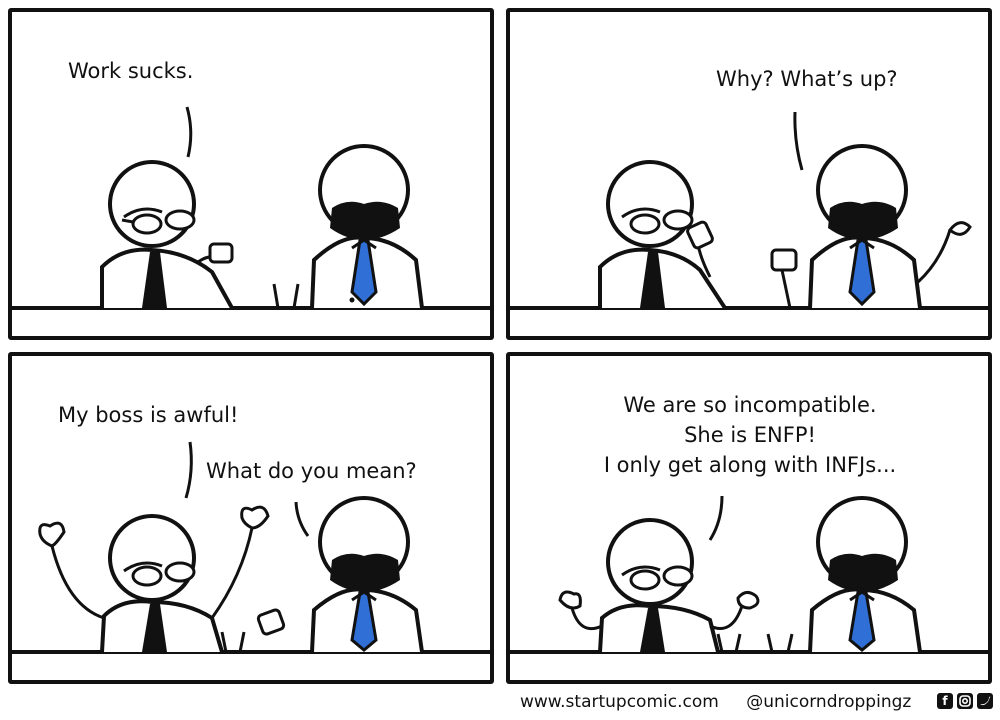 This screenshot has width=1000, height=720. What do you see at coordinates (619, 702) in the screenshot?
I see `site-url: www.startupcomic.com` at bounding box center [619, 702].